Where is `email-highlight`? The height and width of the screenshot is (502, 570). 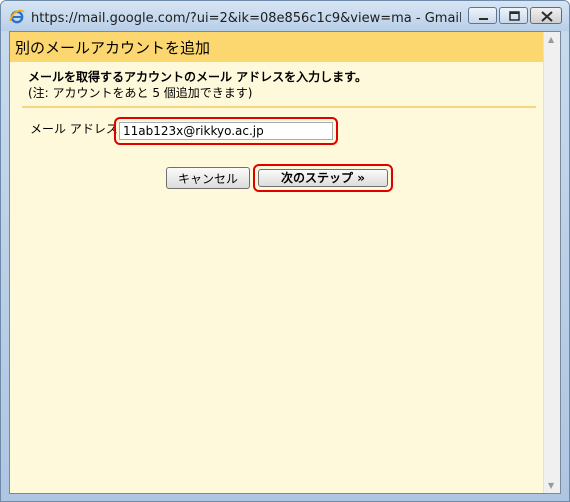
email-highlight is located at coordinates (226, 131).